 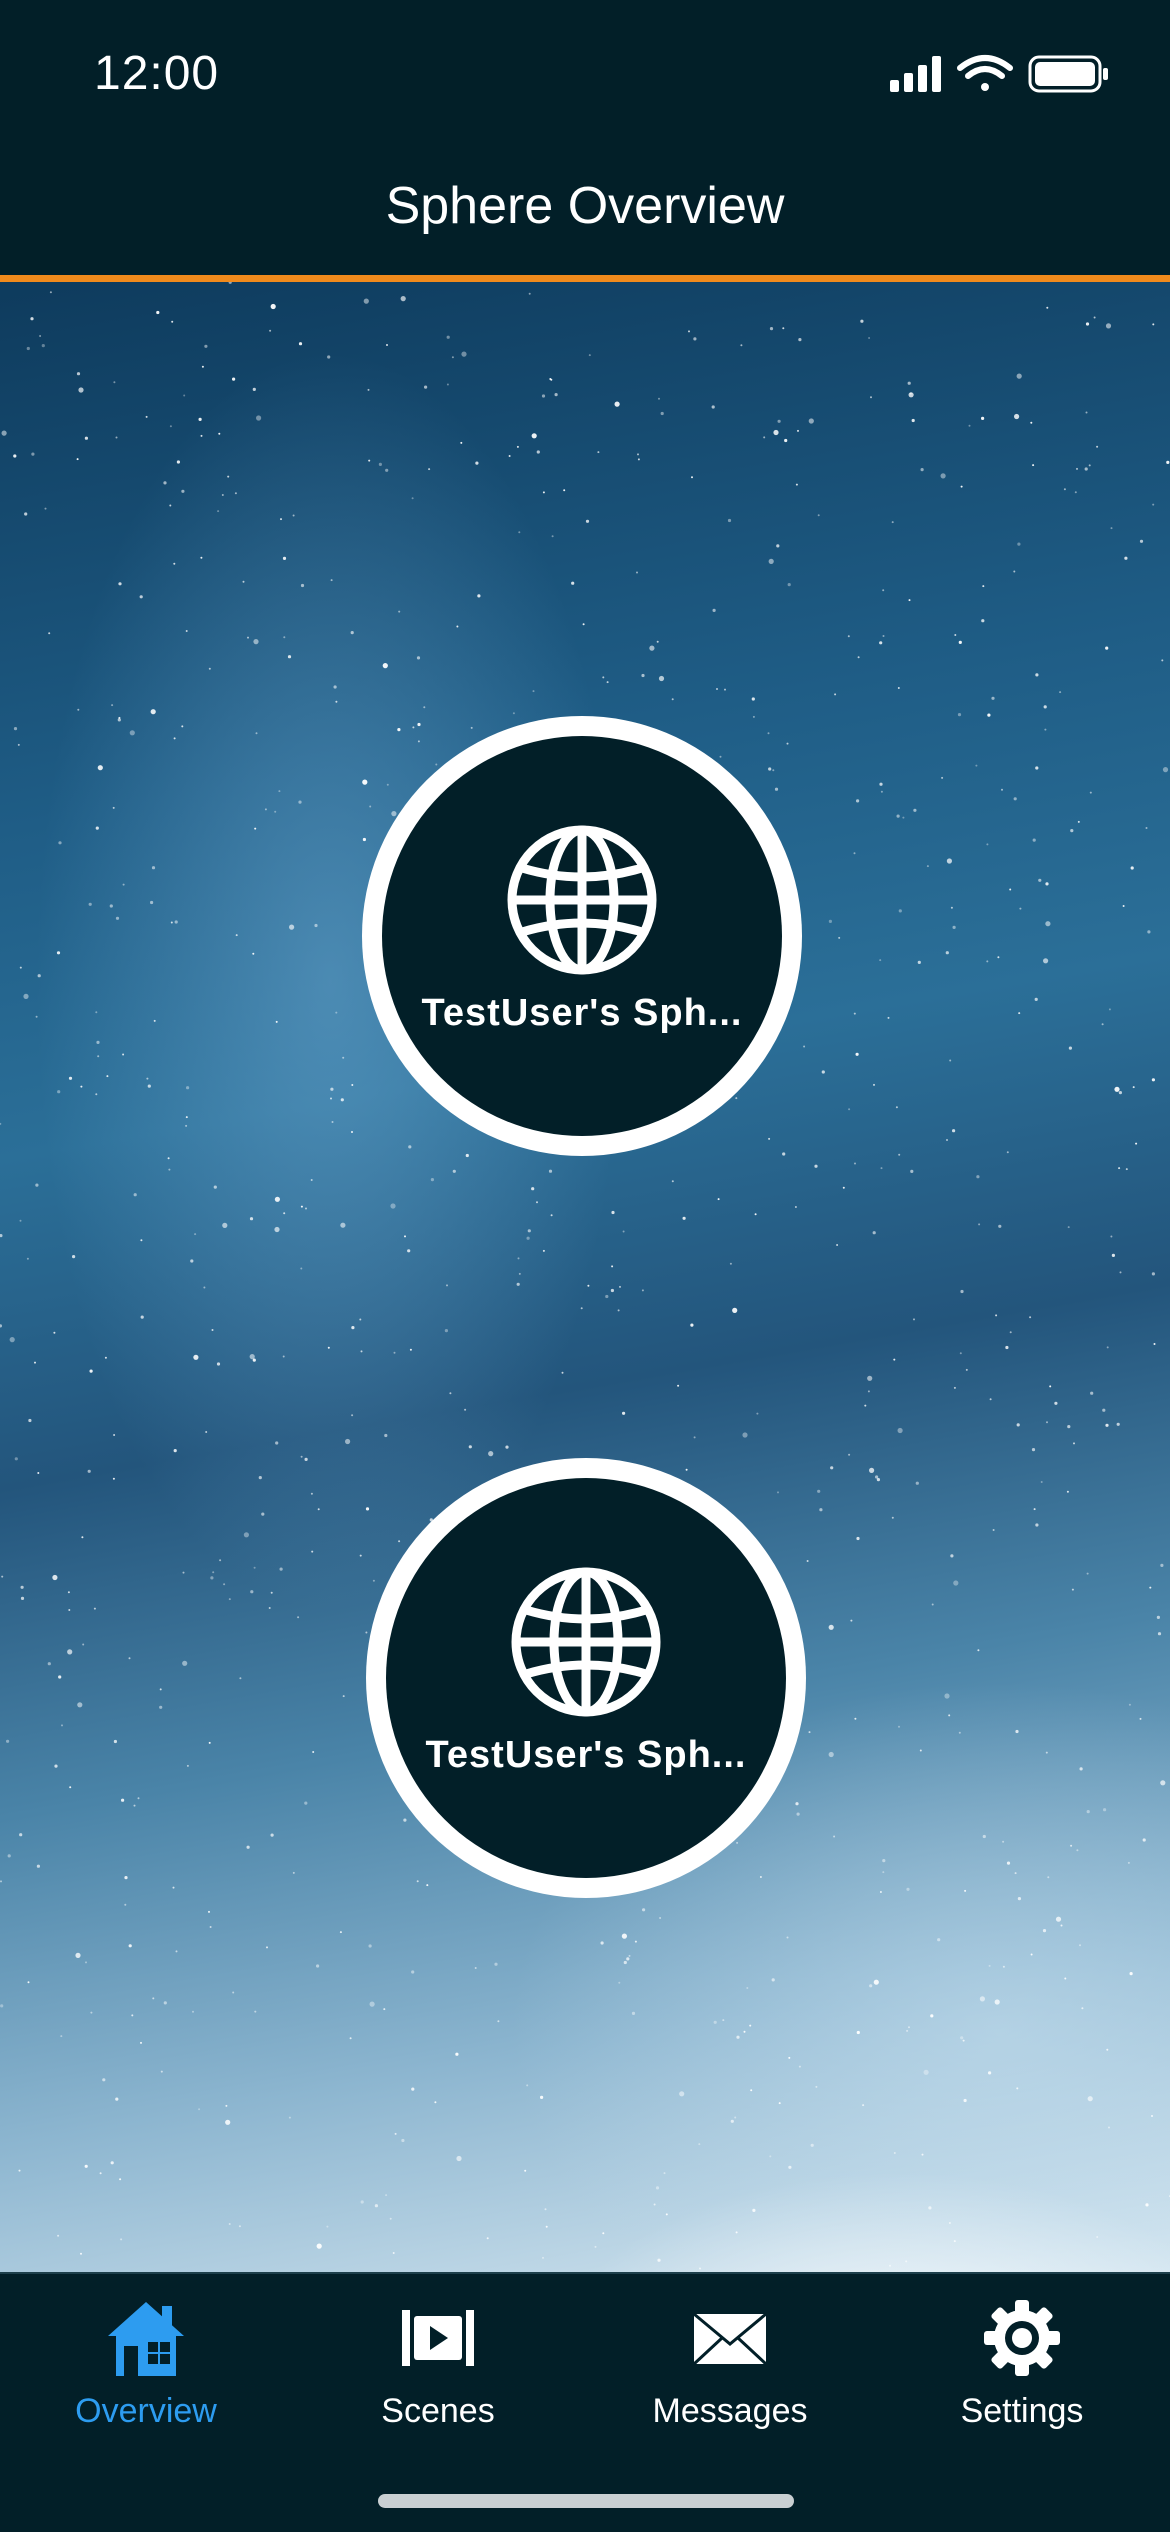 I want to click on tab-settings: Settings, so click(x=1022, y=2383).